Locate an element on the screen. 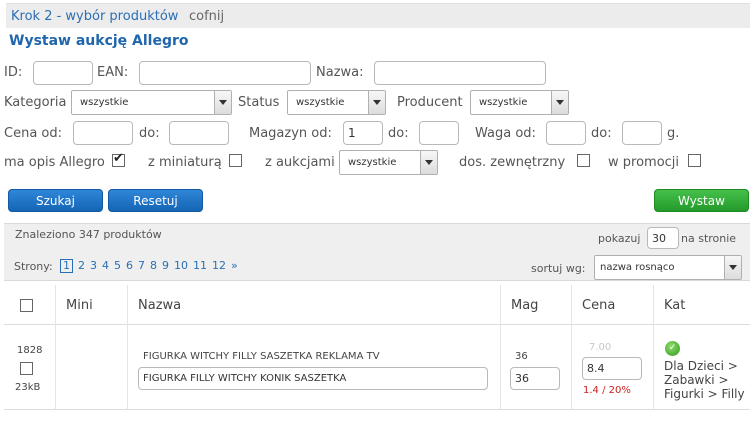 Image resolution: width=754 pixels, height=421 pixels. promo-label: w promocji is located at coordinates (644, 162).